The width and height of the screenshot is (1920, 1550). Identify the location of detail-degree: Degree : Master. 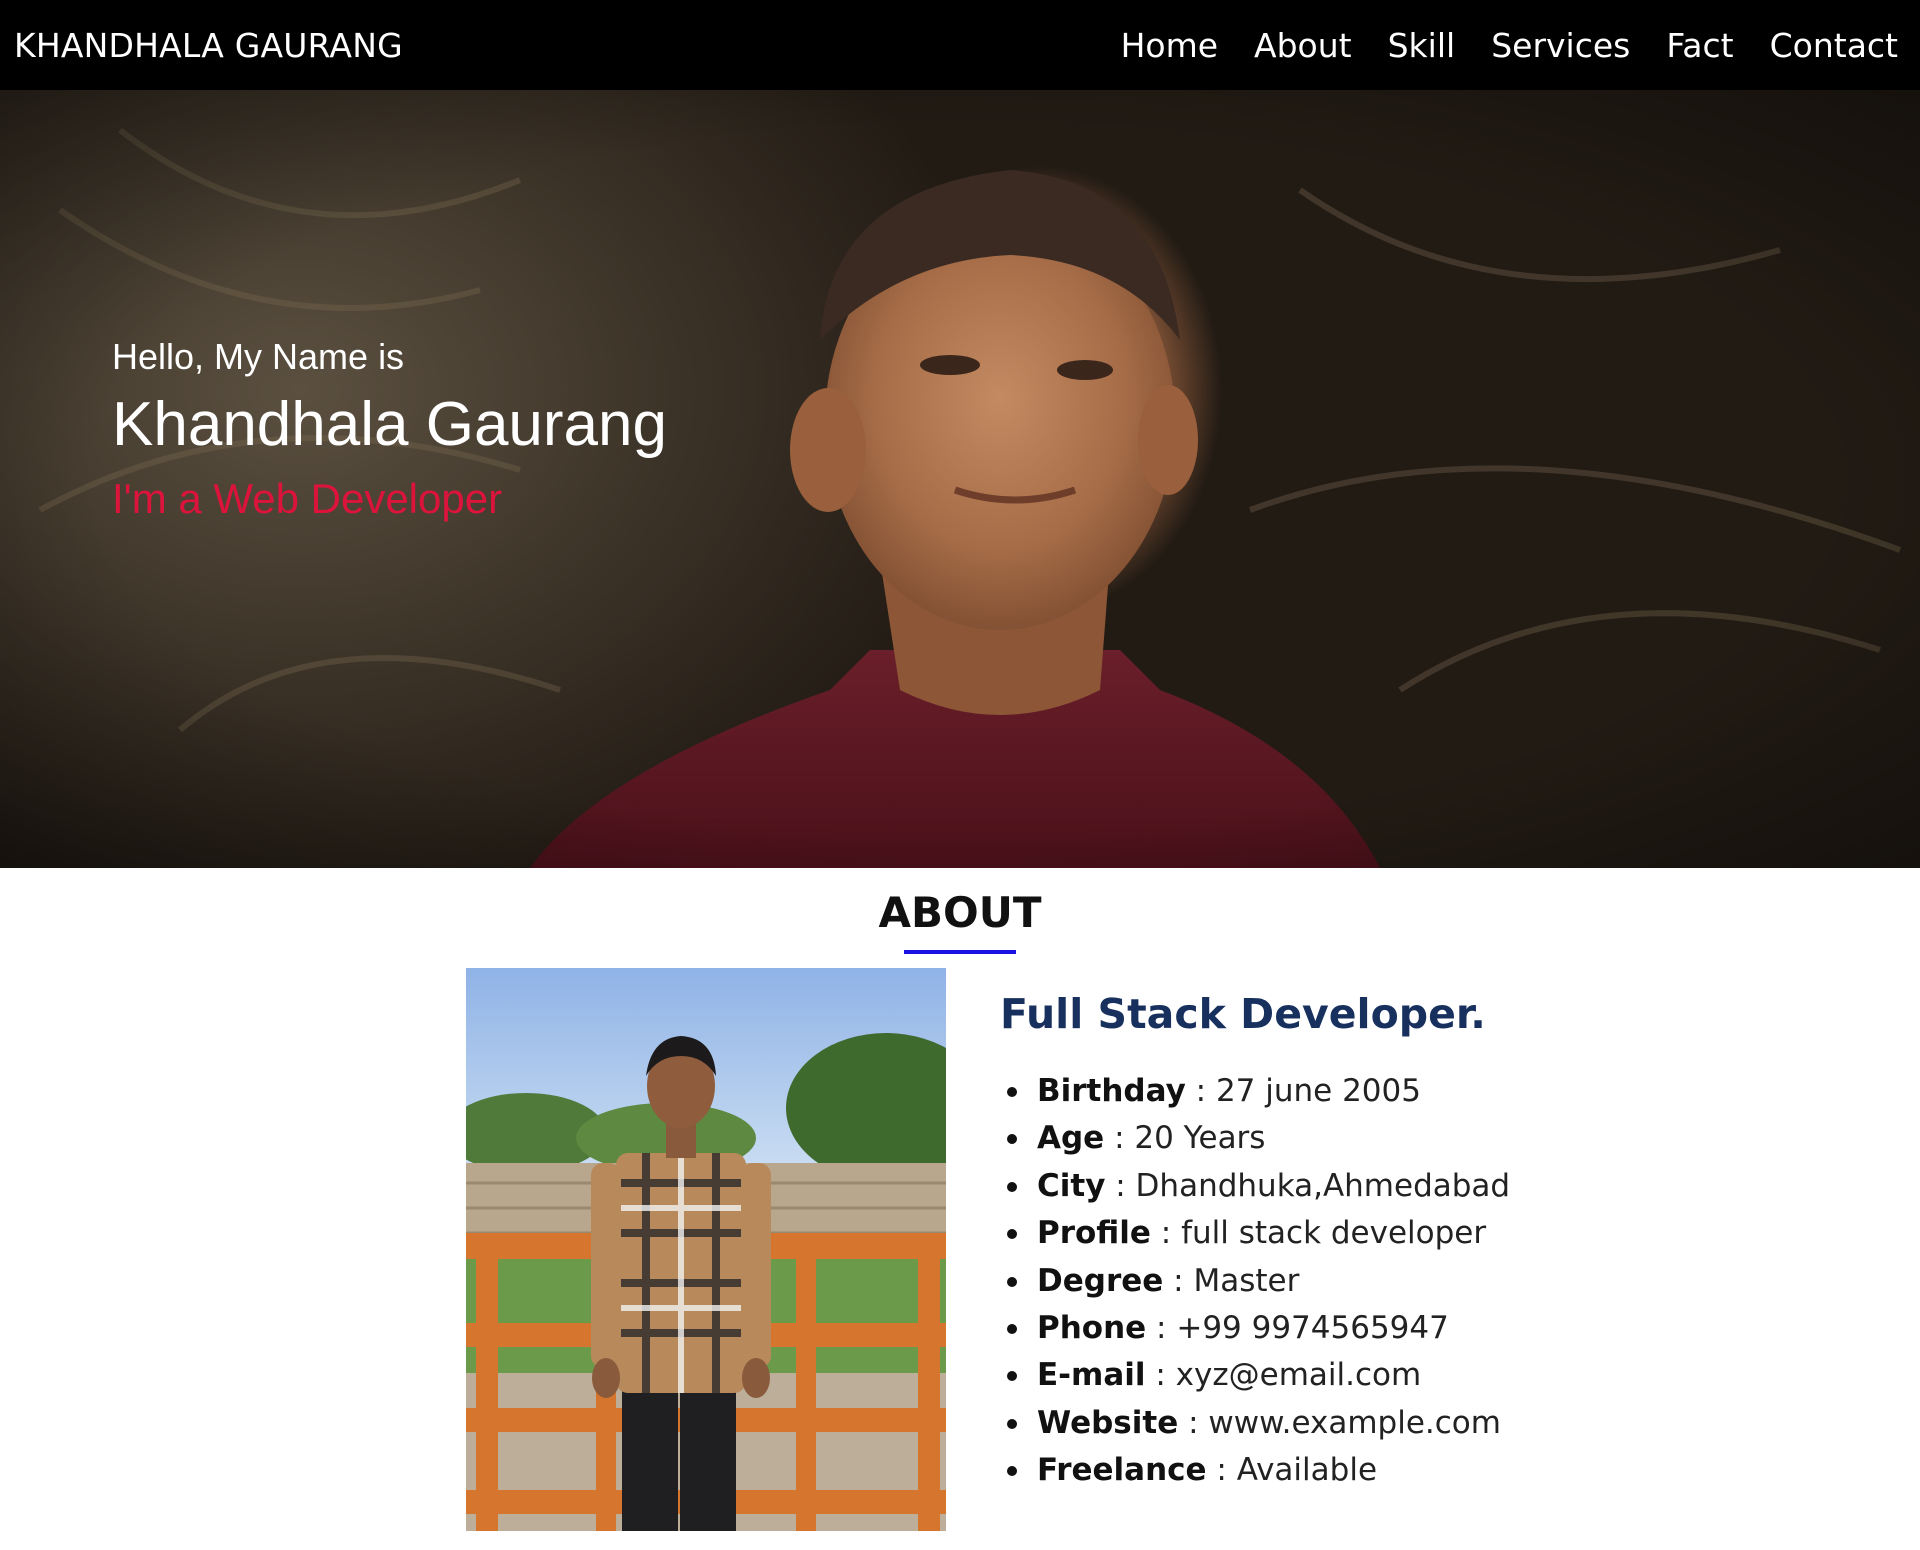
(1300, 1281).